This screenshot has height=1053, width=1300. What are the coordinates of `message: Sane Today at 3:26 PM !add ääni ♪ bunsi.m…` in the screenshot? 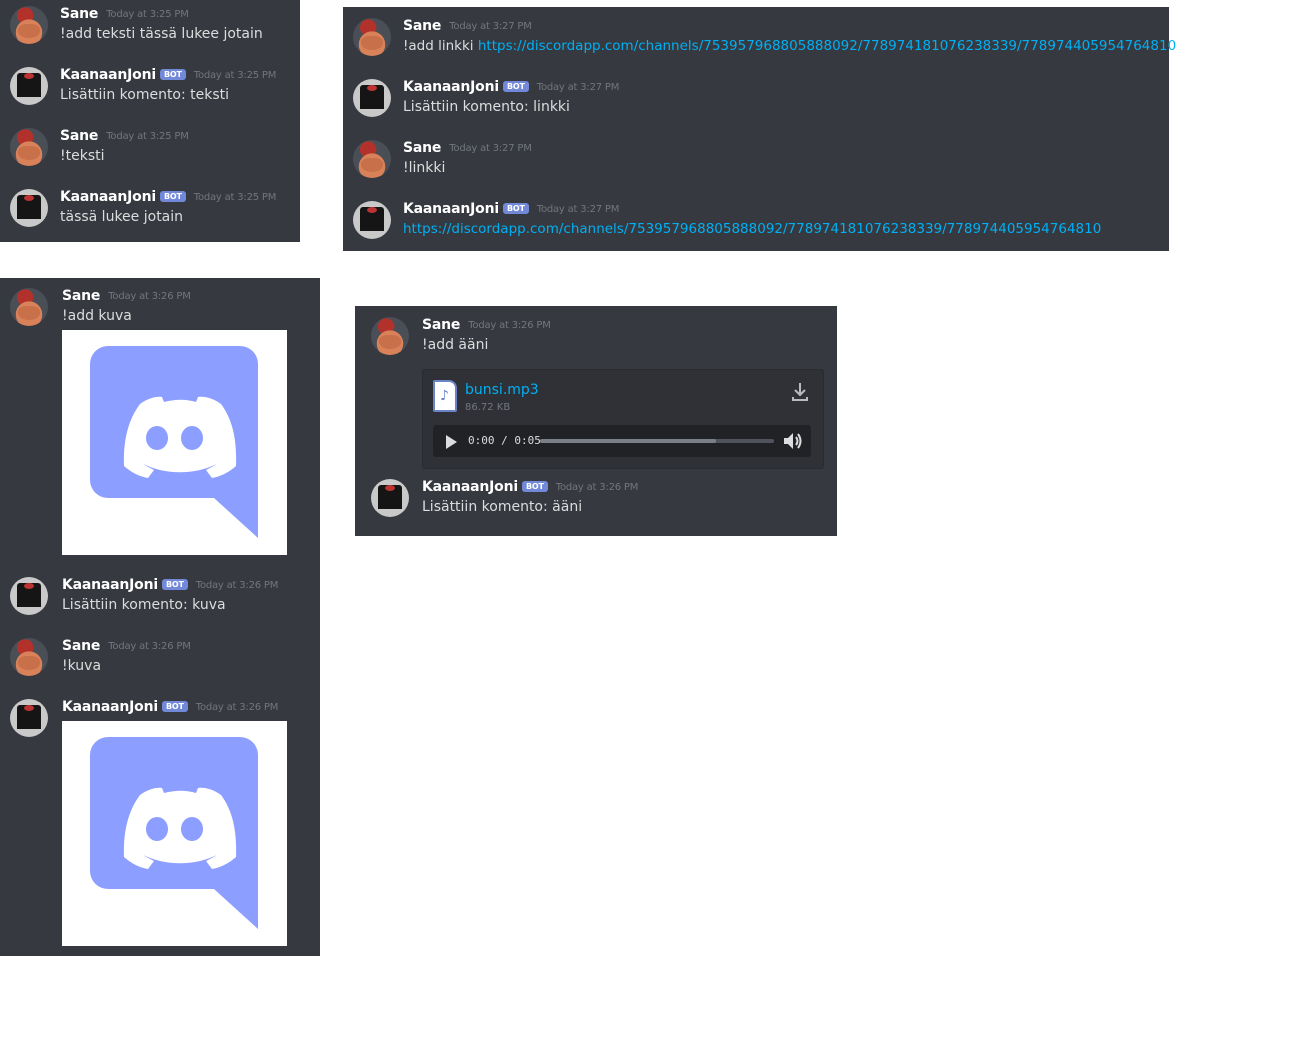 It's located at (596, 397).